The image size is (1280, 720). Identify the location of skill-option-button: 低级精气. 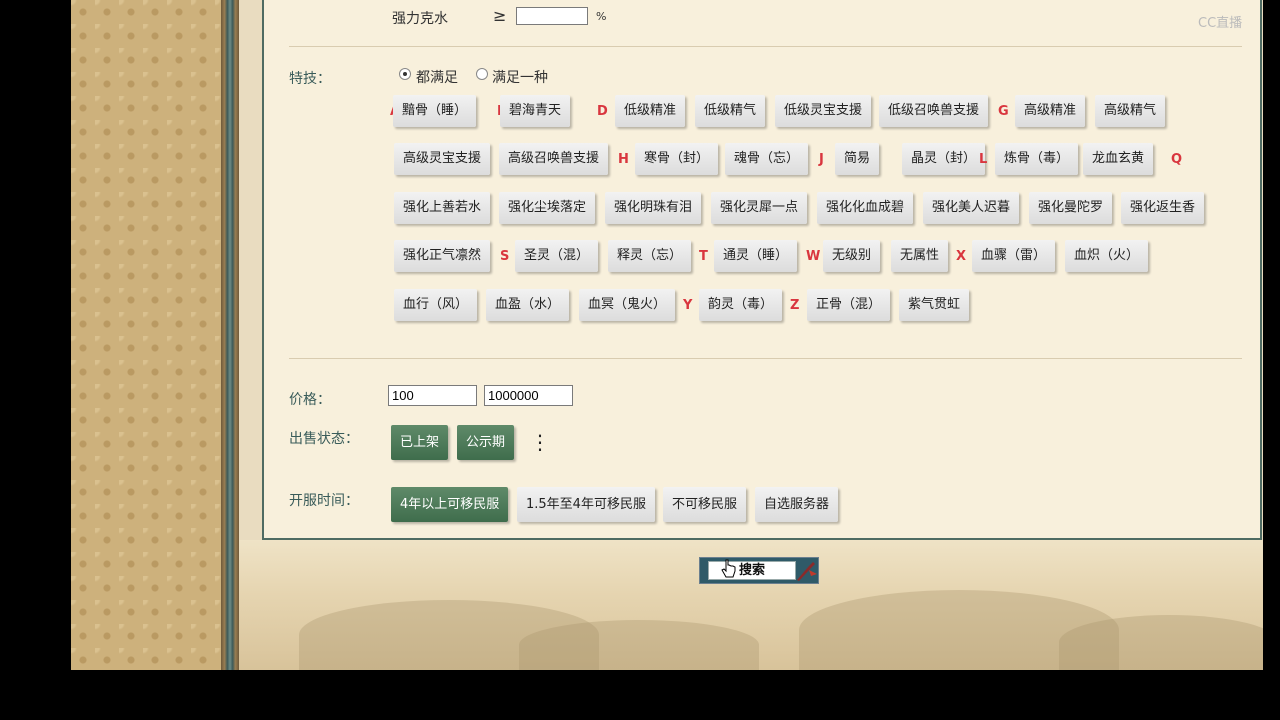
(730, 111).